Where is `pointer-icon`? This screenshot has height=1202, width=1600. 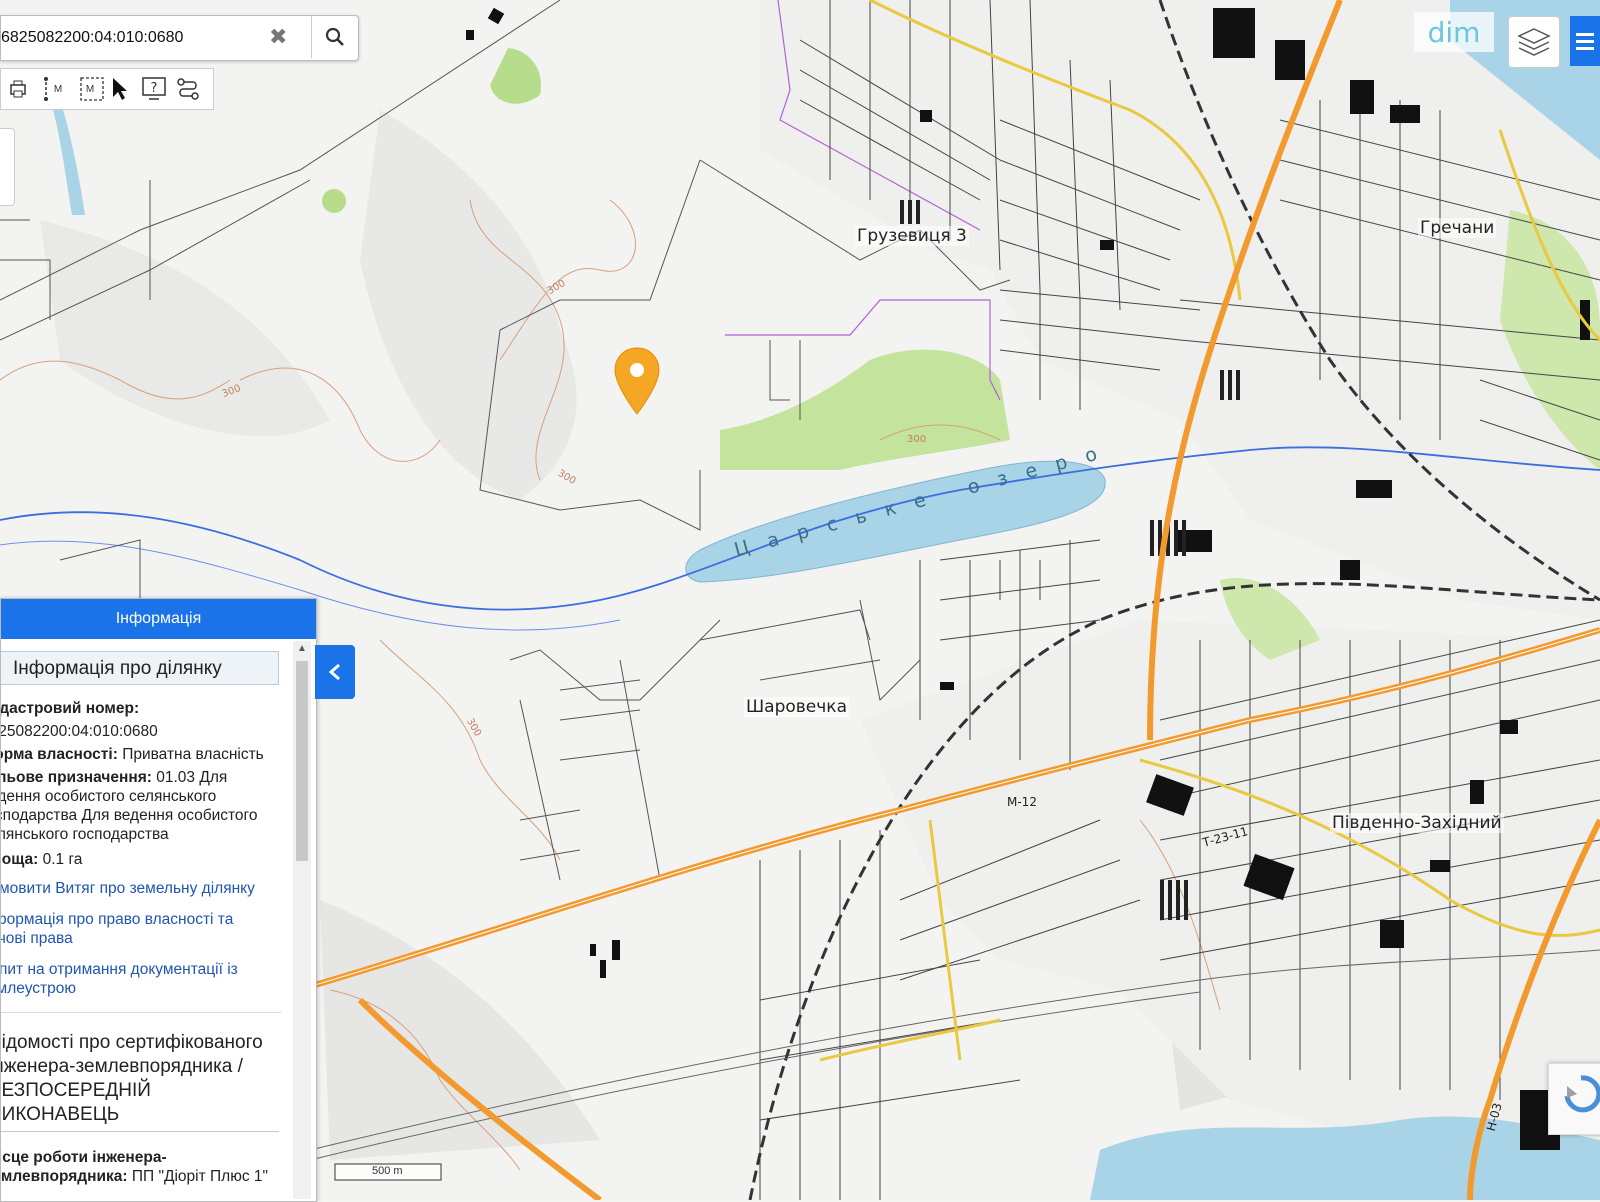 pointer-icon is located at coordinates (120, 89).